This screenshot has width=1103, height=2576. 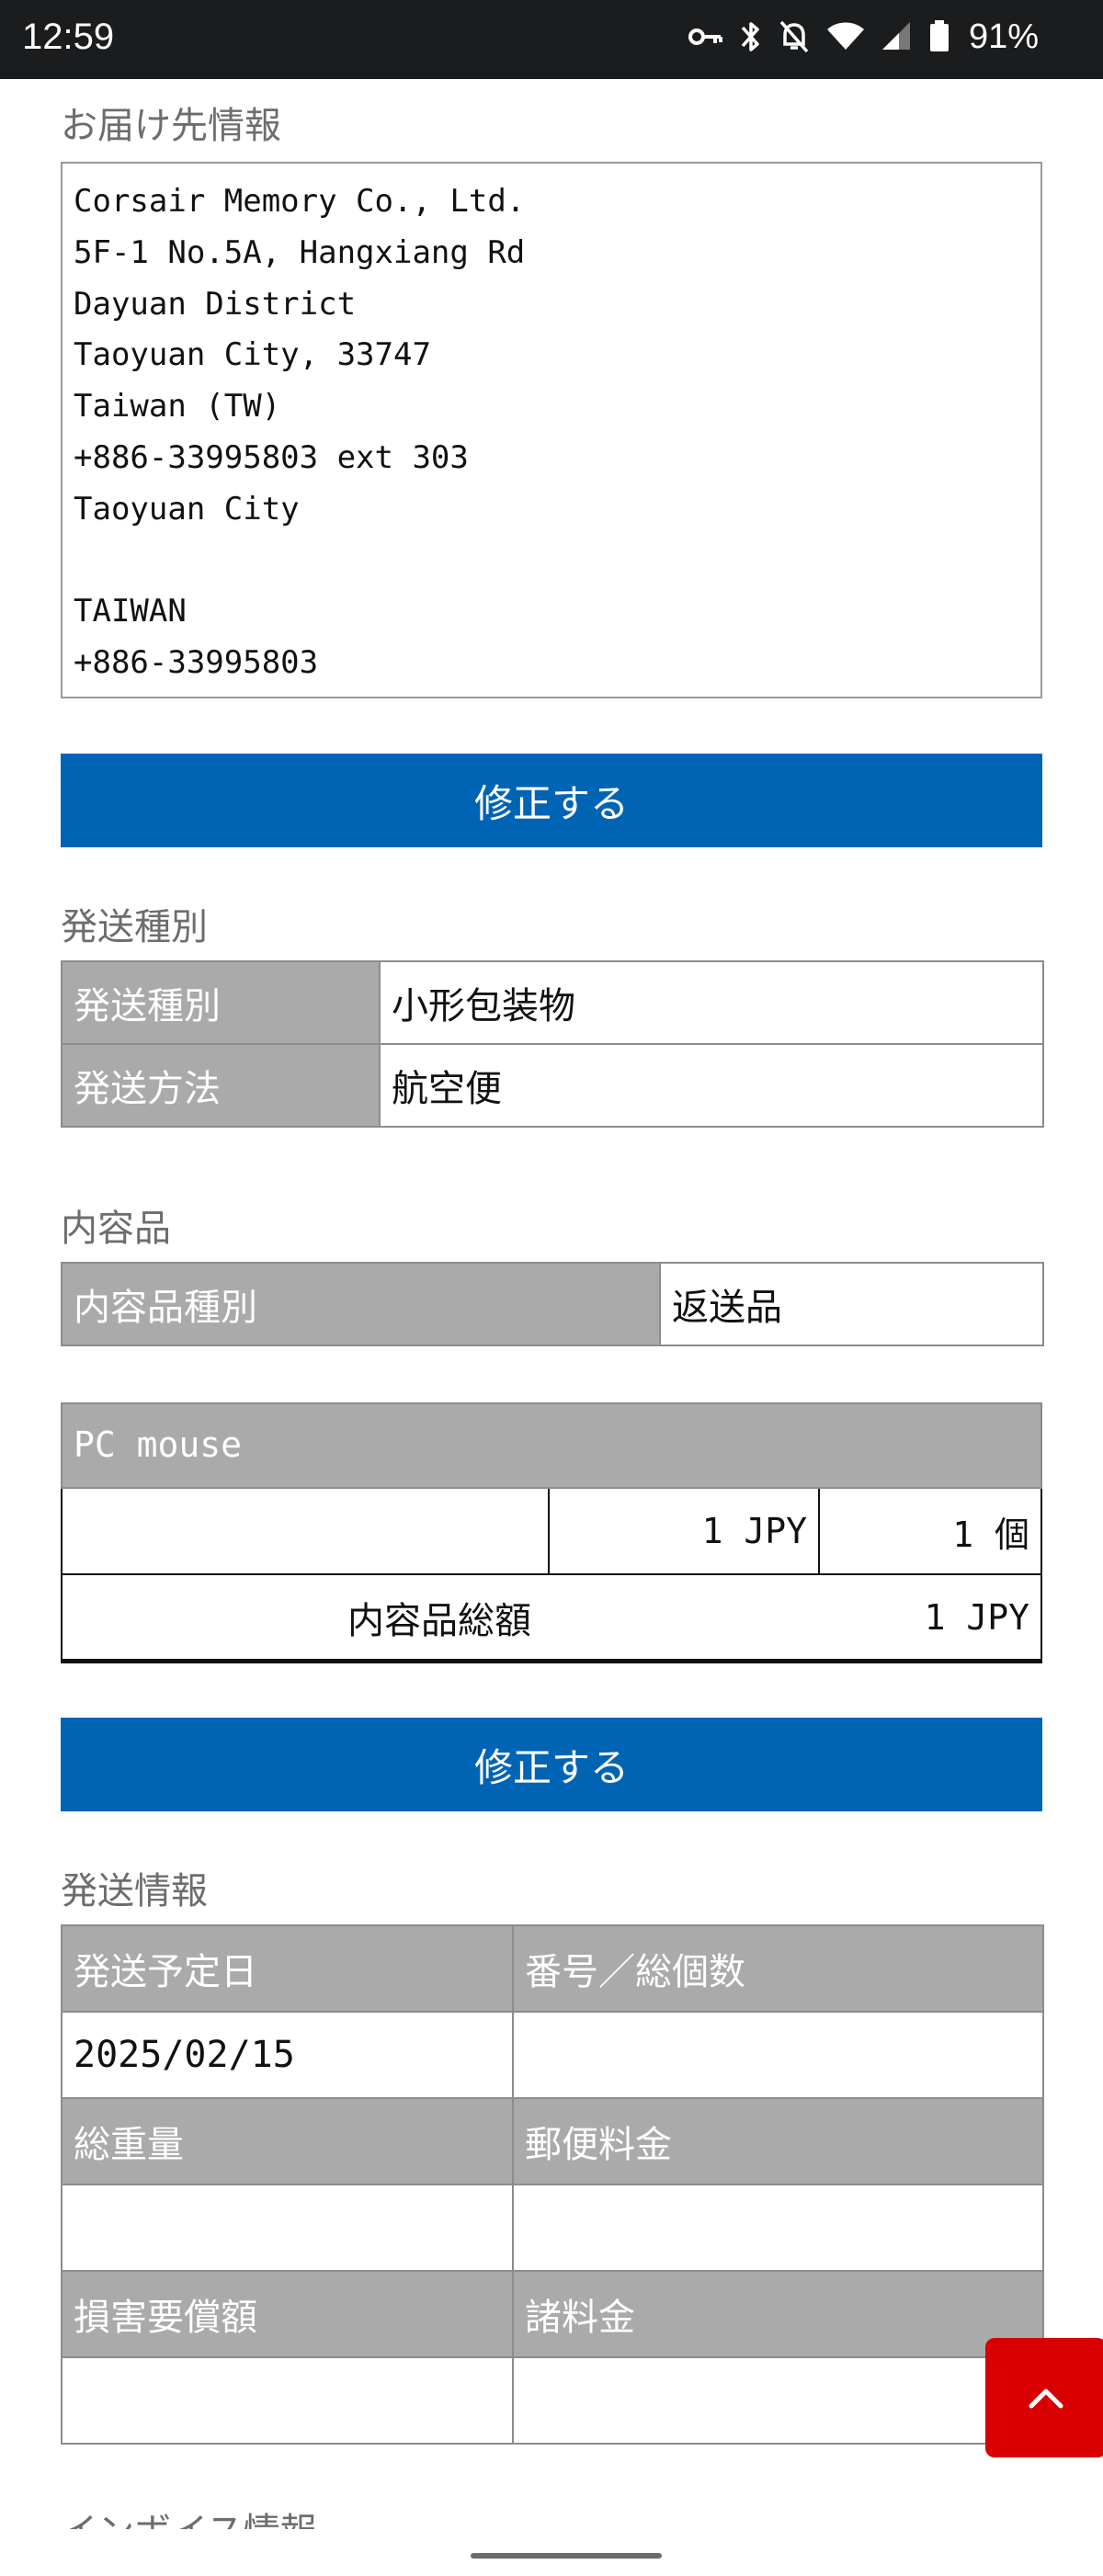 I want to click on home-indicator, so click(x=566, y=2556).